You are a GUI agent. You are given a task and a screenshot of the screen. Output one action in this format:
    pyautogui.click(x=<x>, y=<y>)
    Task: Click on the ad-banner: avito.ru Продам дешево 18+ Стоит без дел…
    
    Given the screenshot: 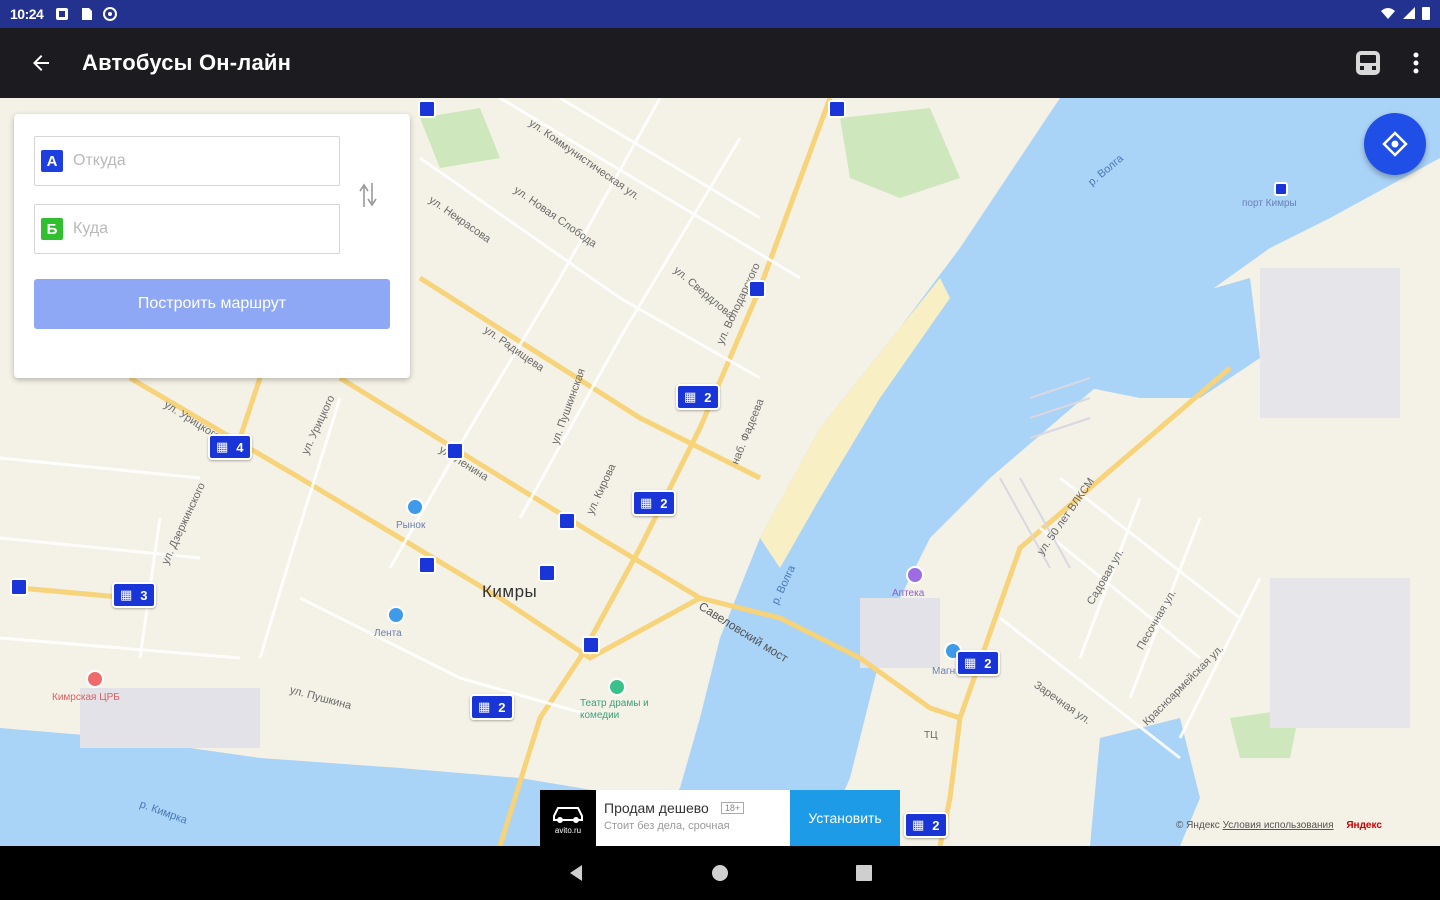 What is the action you would take?
    pyautogui.click(x=720, y=818)
    